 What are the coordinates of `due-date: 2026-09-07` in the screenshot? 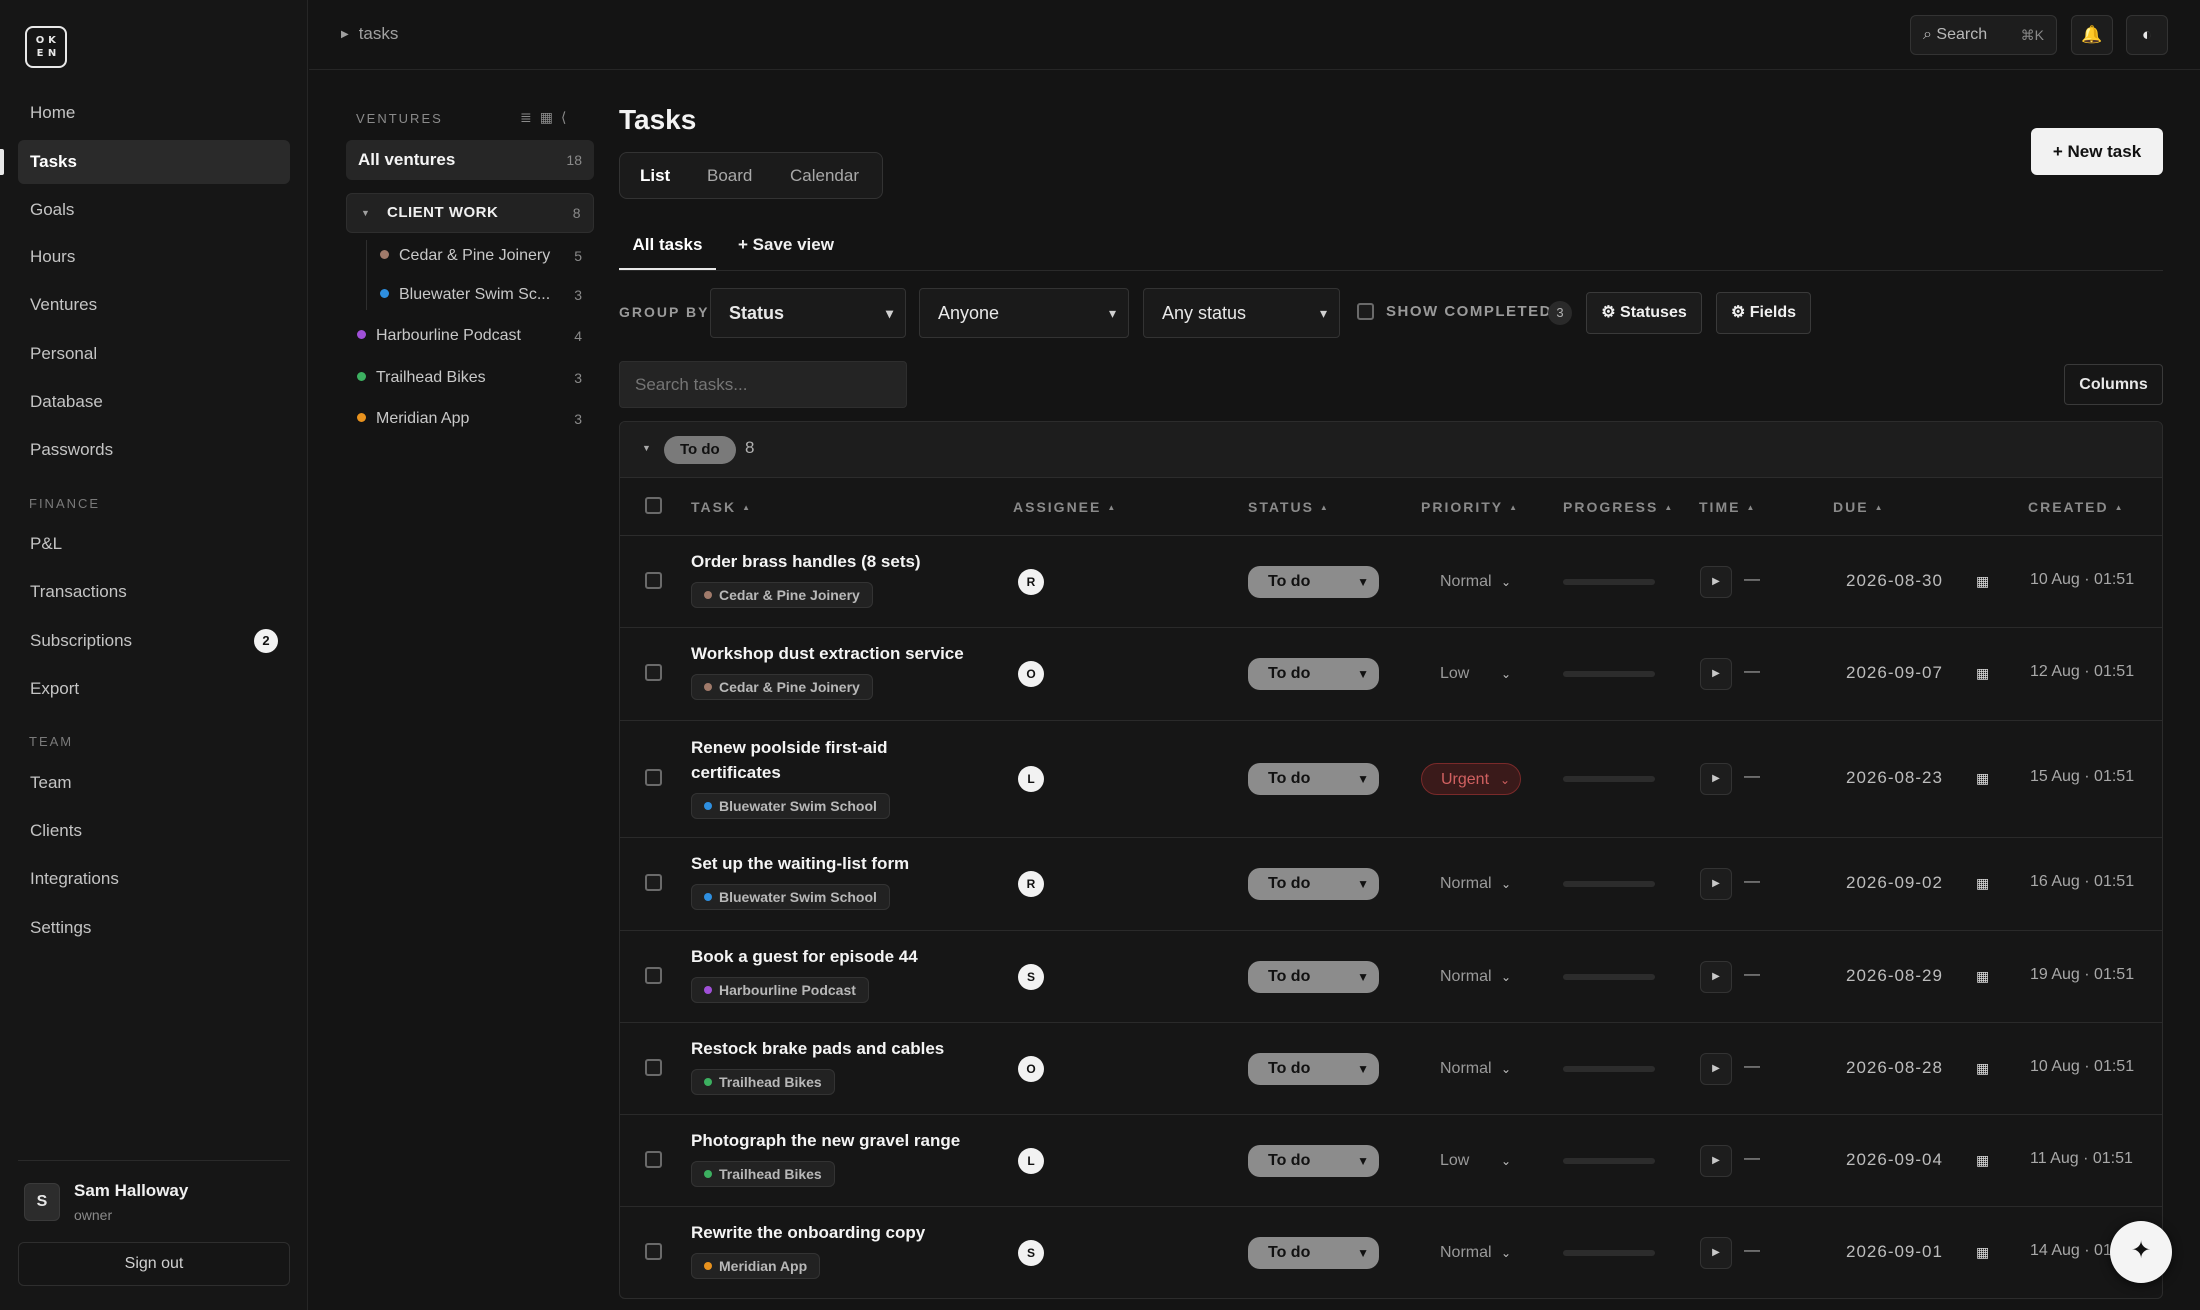 It's located at (1894, 673).